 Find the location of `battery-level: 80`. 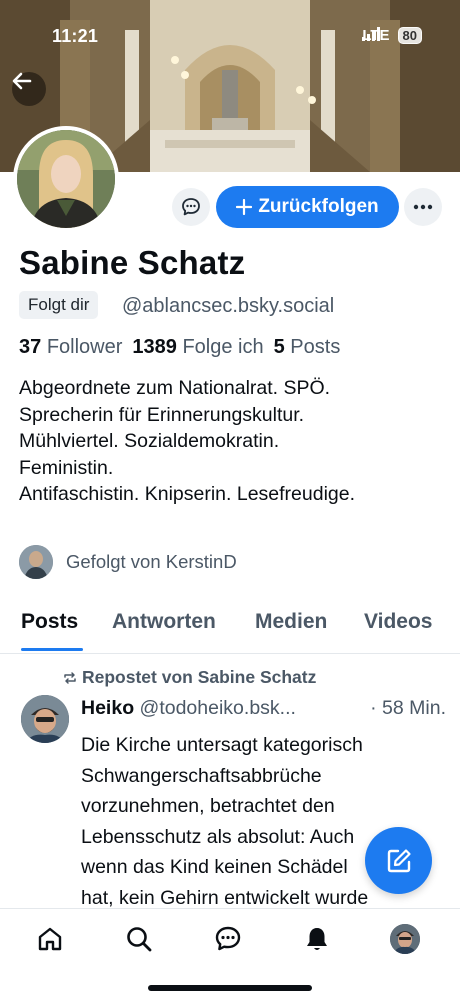

battery-level: 80 is located at coordinates (409, 35).